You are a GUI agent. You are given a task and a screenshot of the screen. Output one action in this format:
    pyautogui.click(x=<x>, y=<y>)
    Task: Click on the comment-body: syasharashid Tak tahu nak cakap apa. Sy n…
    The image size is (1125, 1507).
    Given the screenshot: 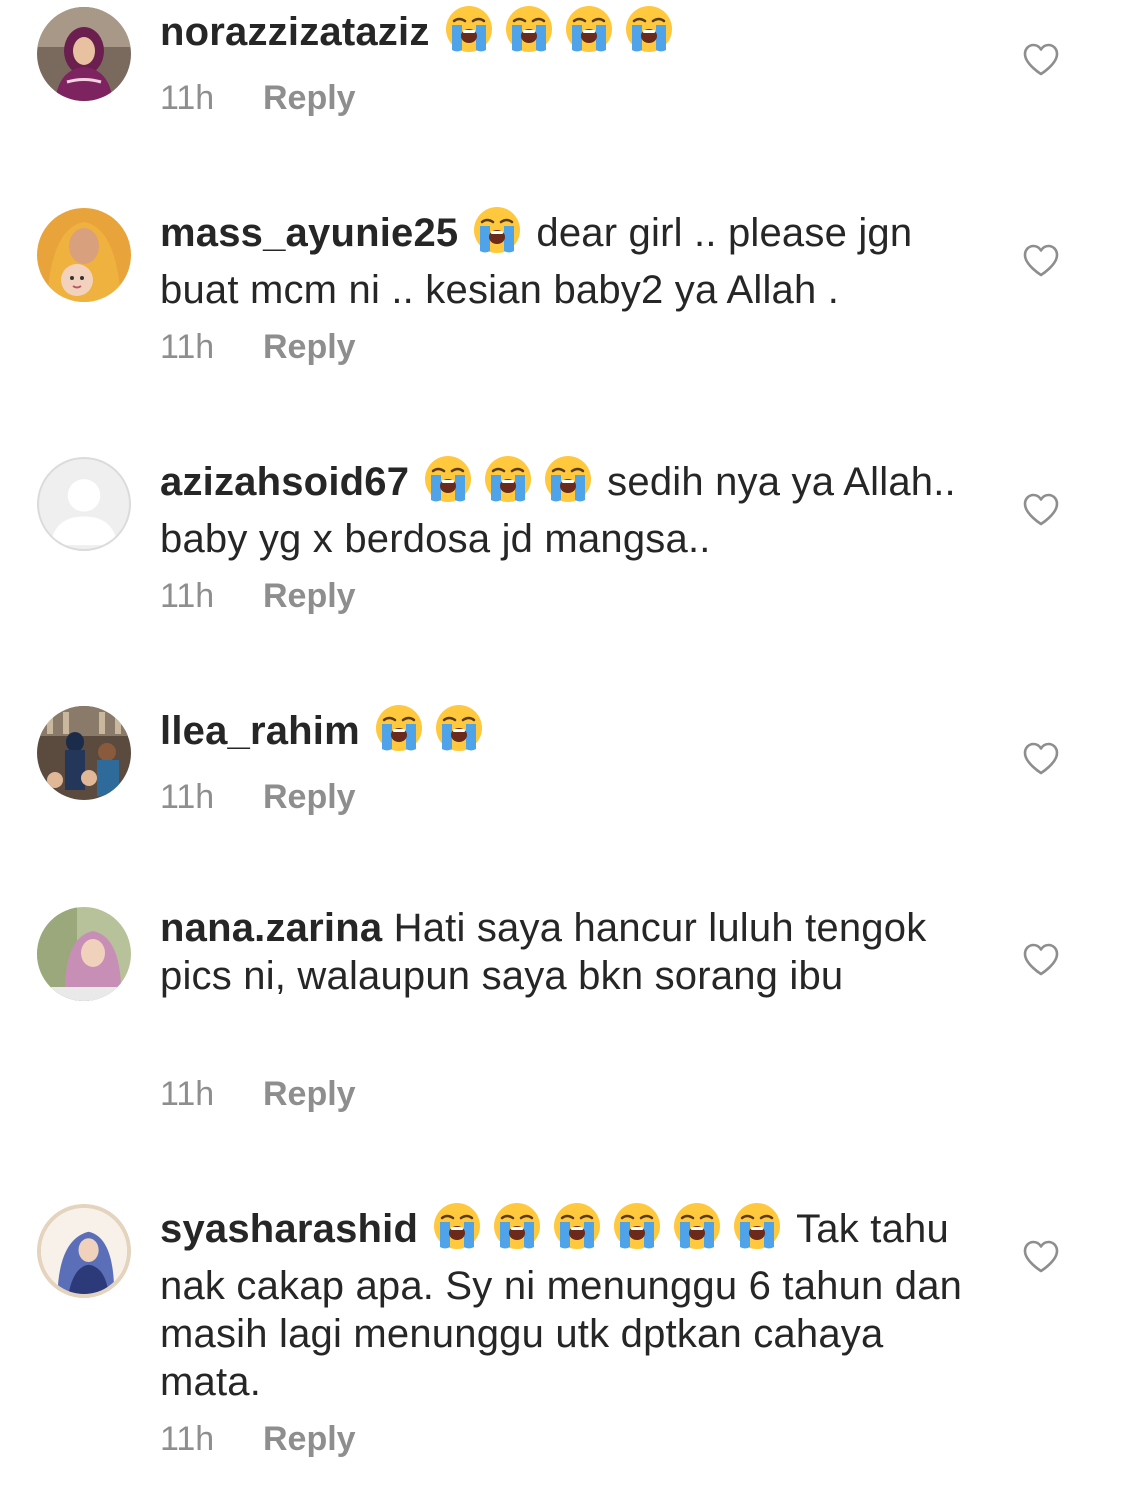 What is the action you would take?
    pyautogui.click(x=565, y=1303)
    